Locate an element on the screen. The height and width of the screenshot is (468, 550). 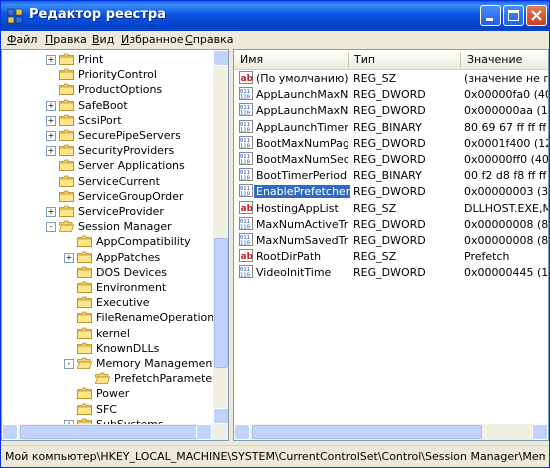
value-data: 0x00000445 (1093) is located at coordinates (506, 273).